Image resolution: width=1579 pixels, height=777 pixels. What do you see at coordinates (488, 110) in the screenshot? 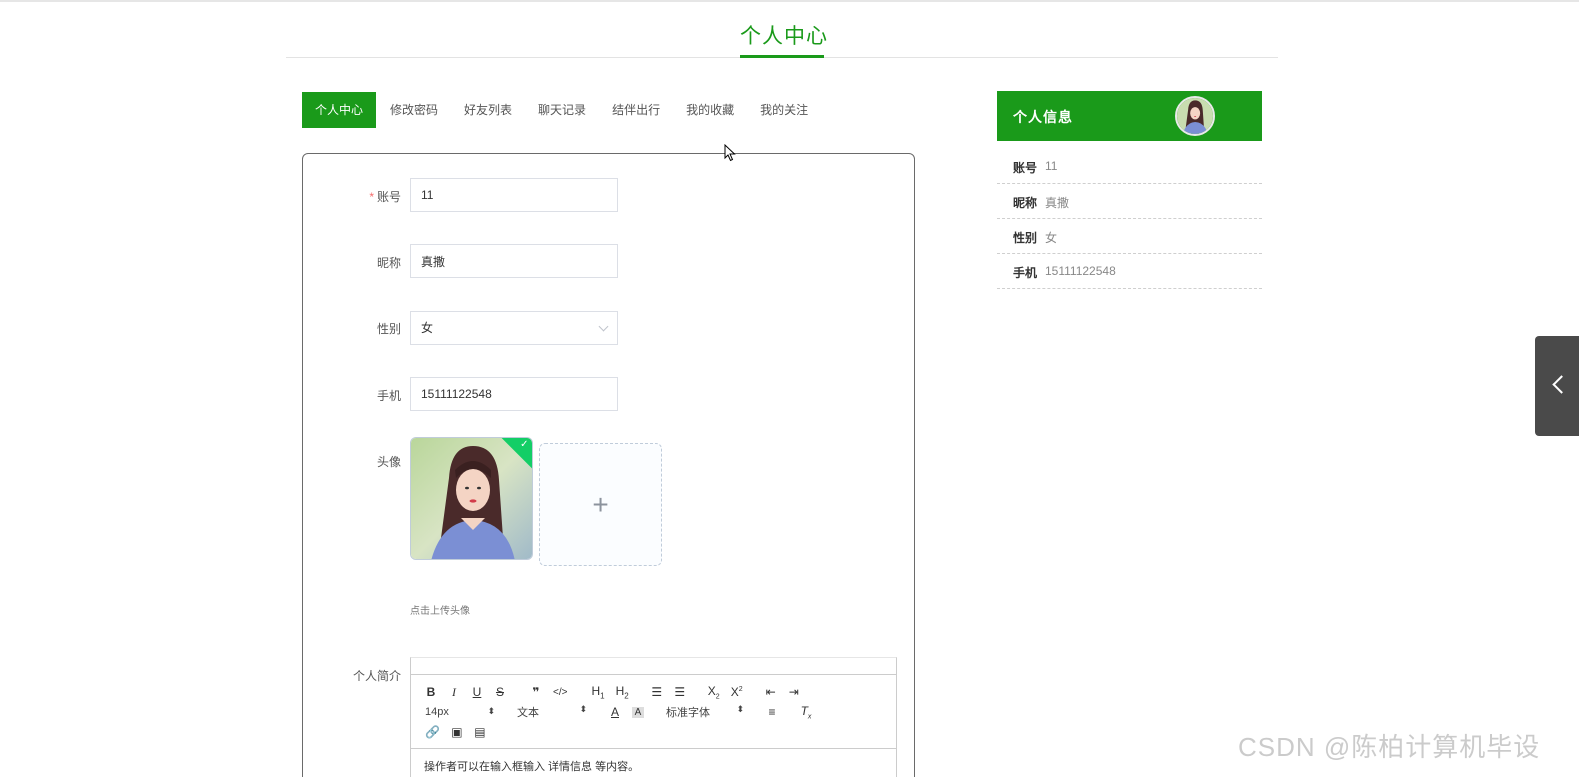
I see `tab-friends: 好友列表` at bounding box center [488, 110].